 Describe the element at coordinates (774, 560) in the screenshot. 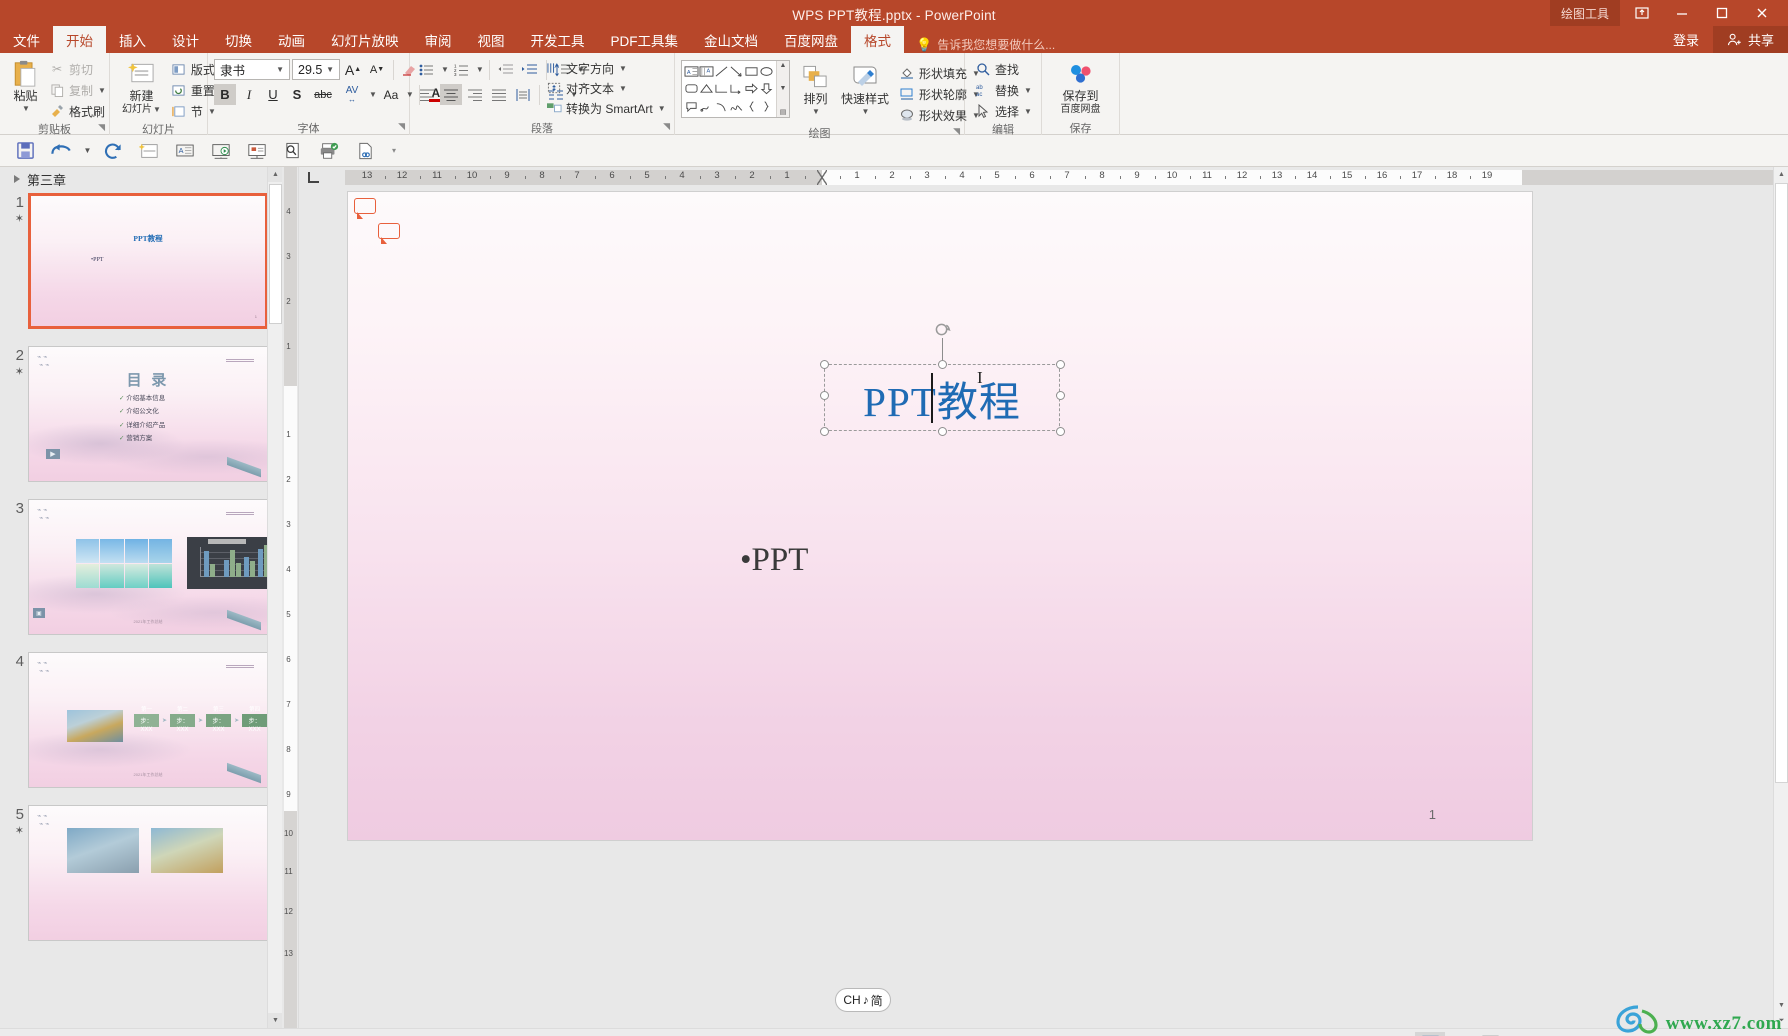

I see `slide-body-text: •PPT` at that location.